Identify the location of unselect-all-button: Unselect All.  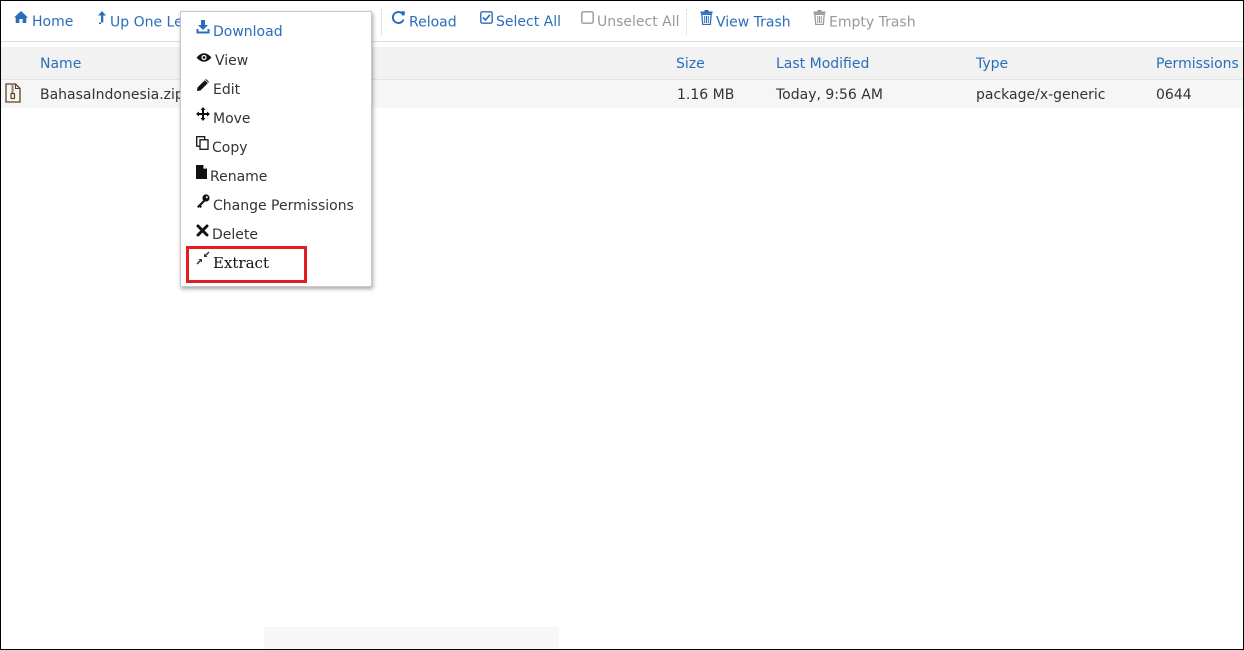
(630, 21).